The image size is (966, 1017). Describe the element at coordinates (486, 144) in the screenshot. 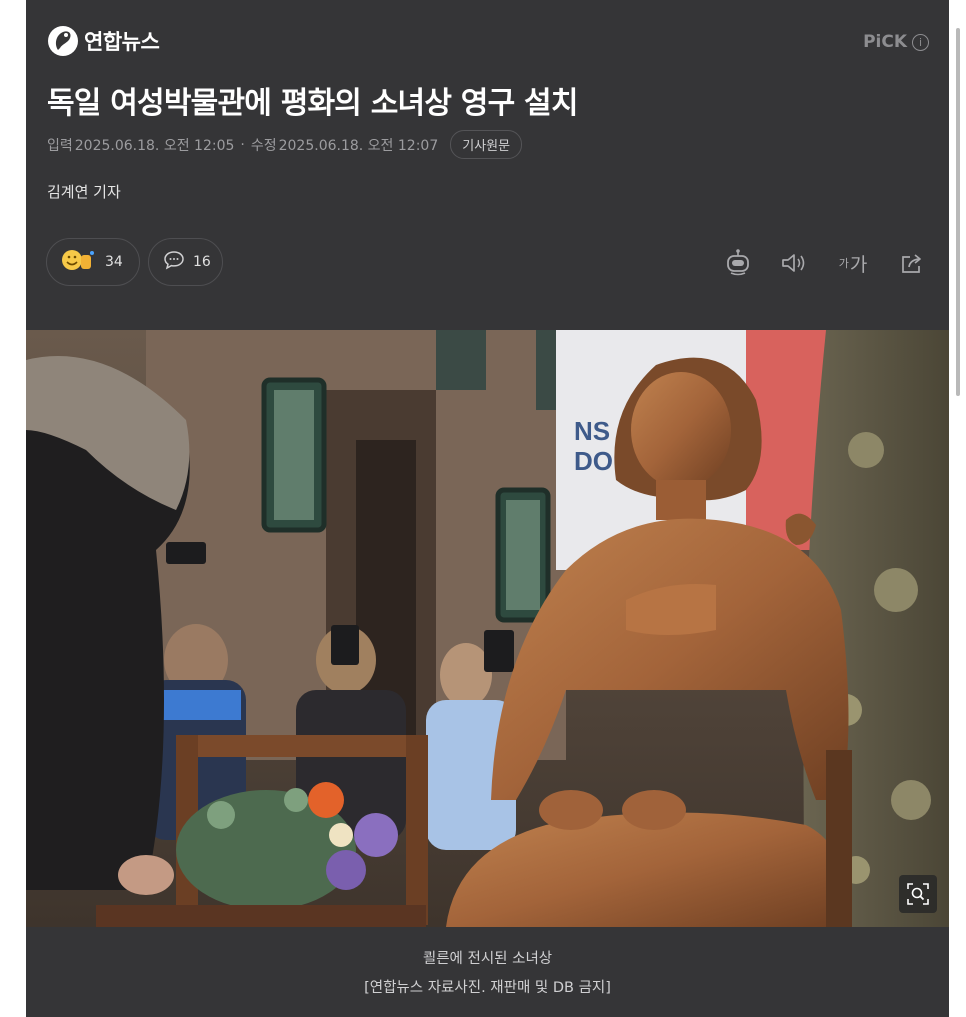

I see `original-article-button: 기사원문` at that location.